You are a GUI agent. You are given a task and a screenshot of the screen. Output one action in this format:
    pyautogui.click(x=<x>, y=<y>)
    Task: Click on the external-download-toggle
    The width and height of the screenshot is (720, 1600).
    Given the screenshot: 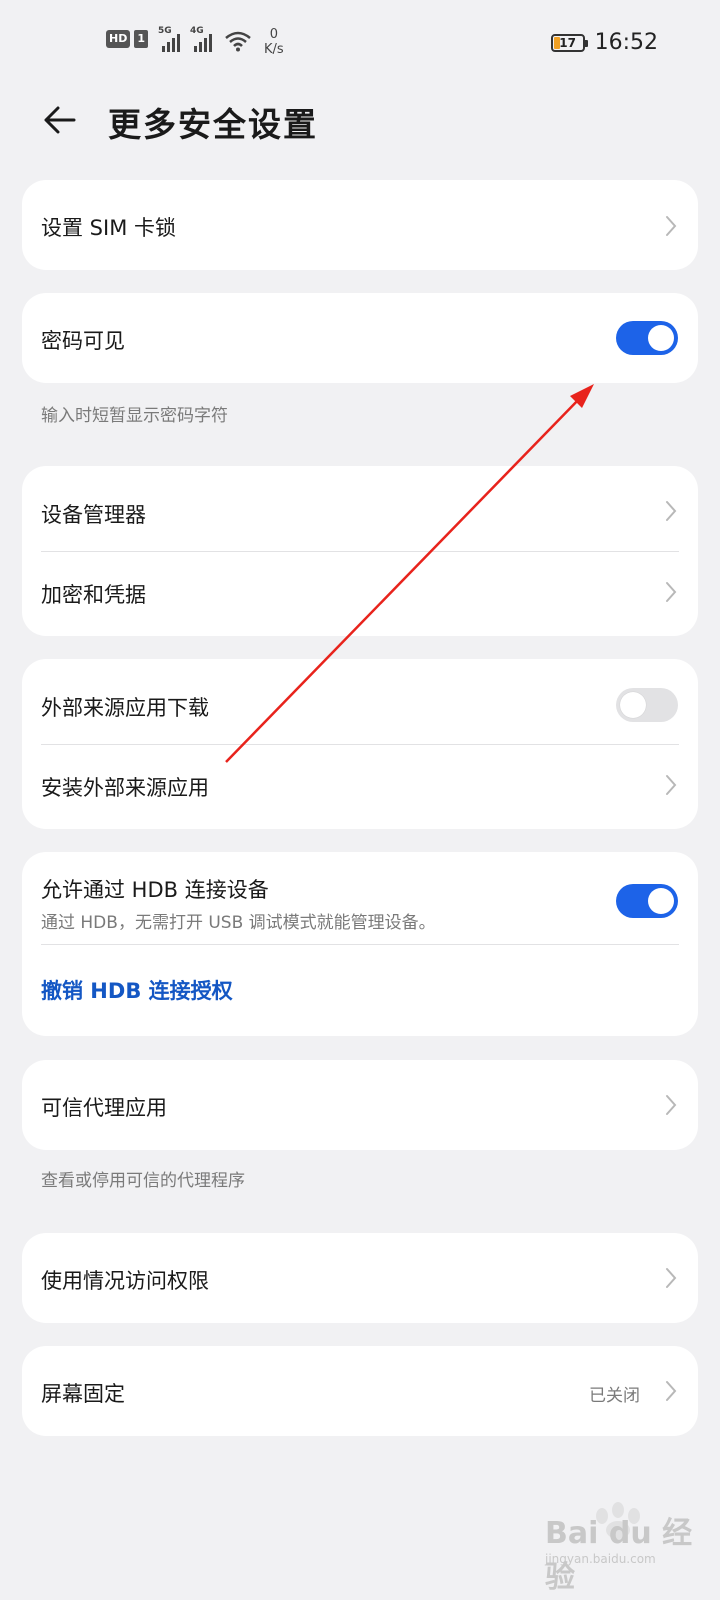 What is the action you would take?
    pyautogui.click(x=647, y=705)
    